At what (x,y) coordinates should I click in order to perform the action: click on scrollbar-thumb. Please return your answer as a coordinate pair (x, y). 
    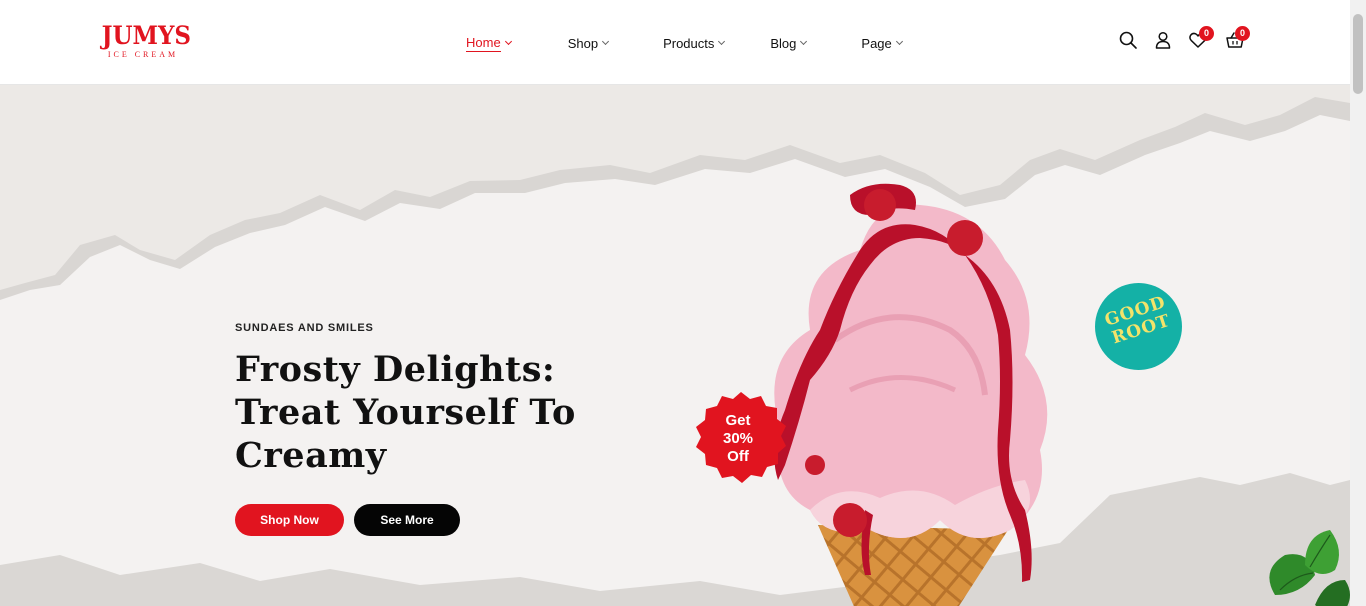
    Looking at the image, I should click on (1358, 54).